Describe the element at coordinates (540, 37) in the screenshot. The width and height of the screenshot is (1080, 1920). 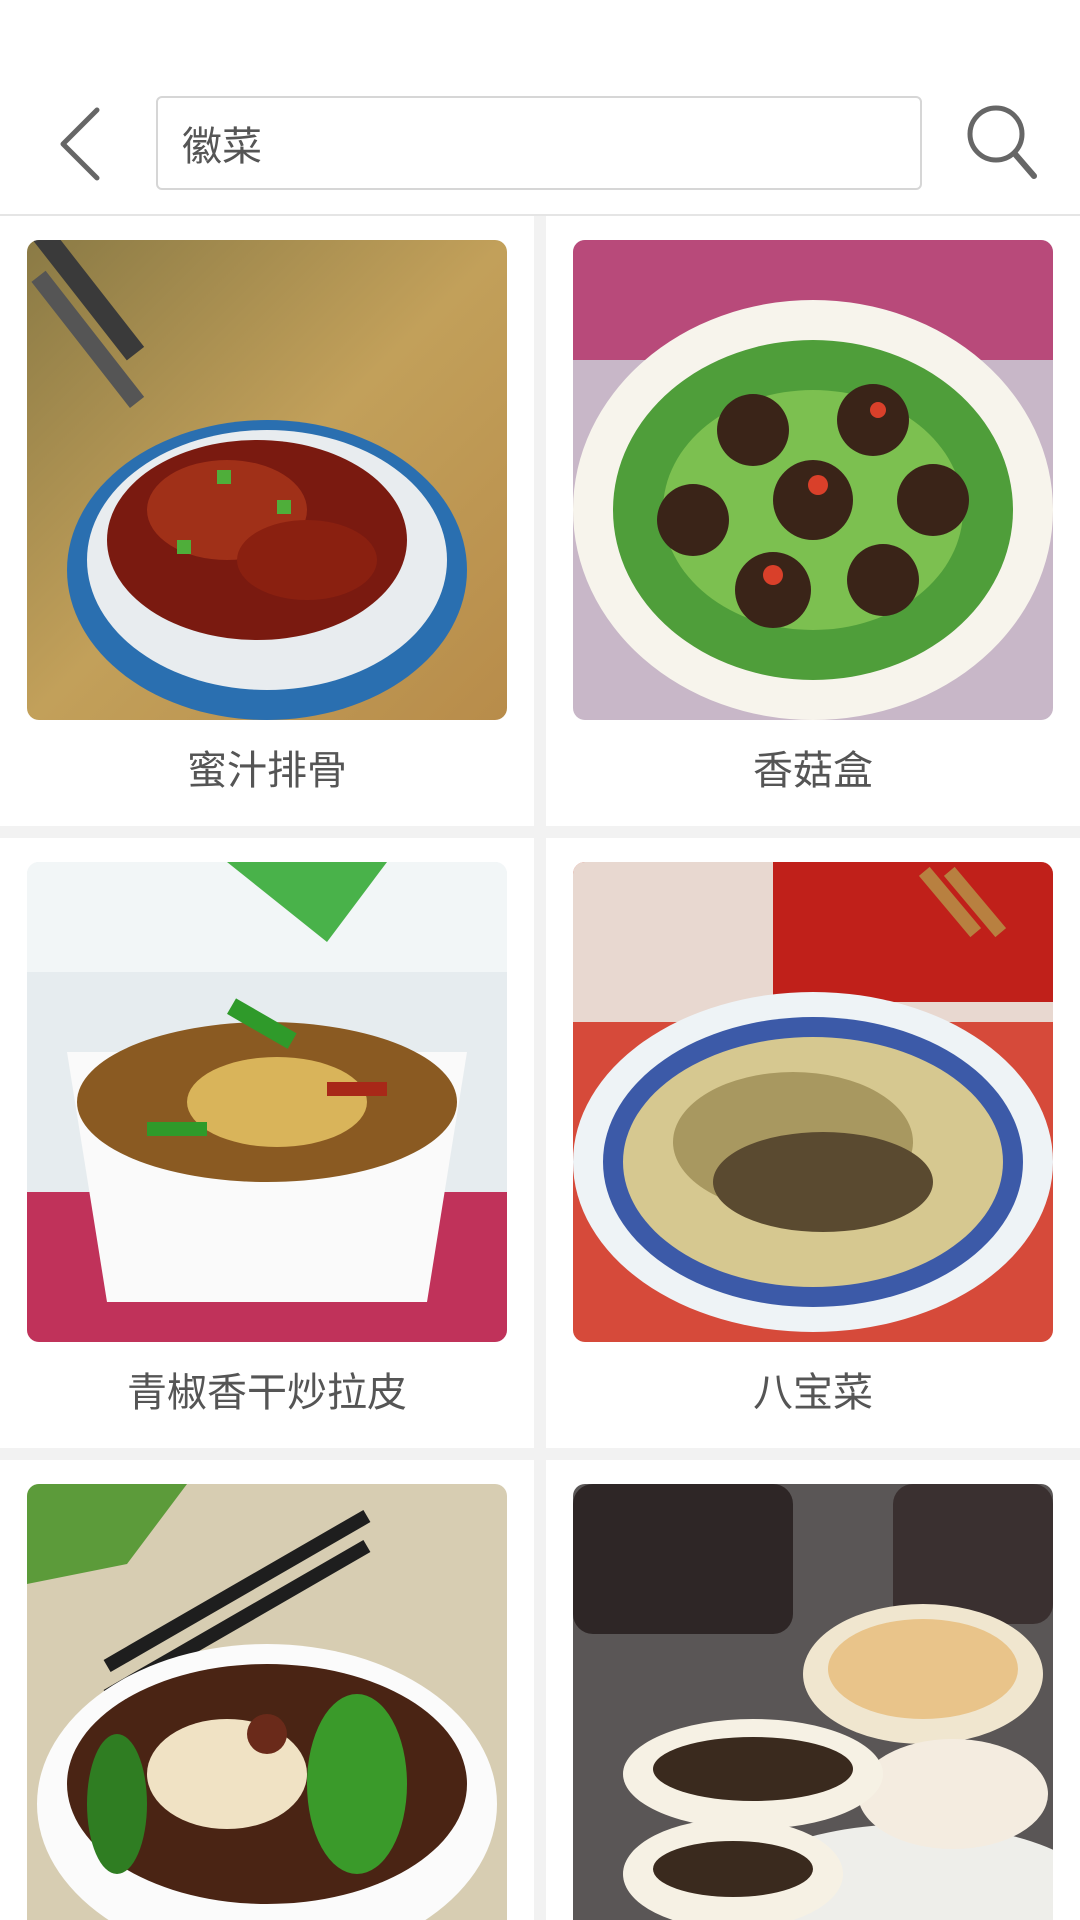
I see `status-bar` at that location.